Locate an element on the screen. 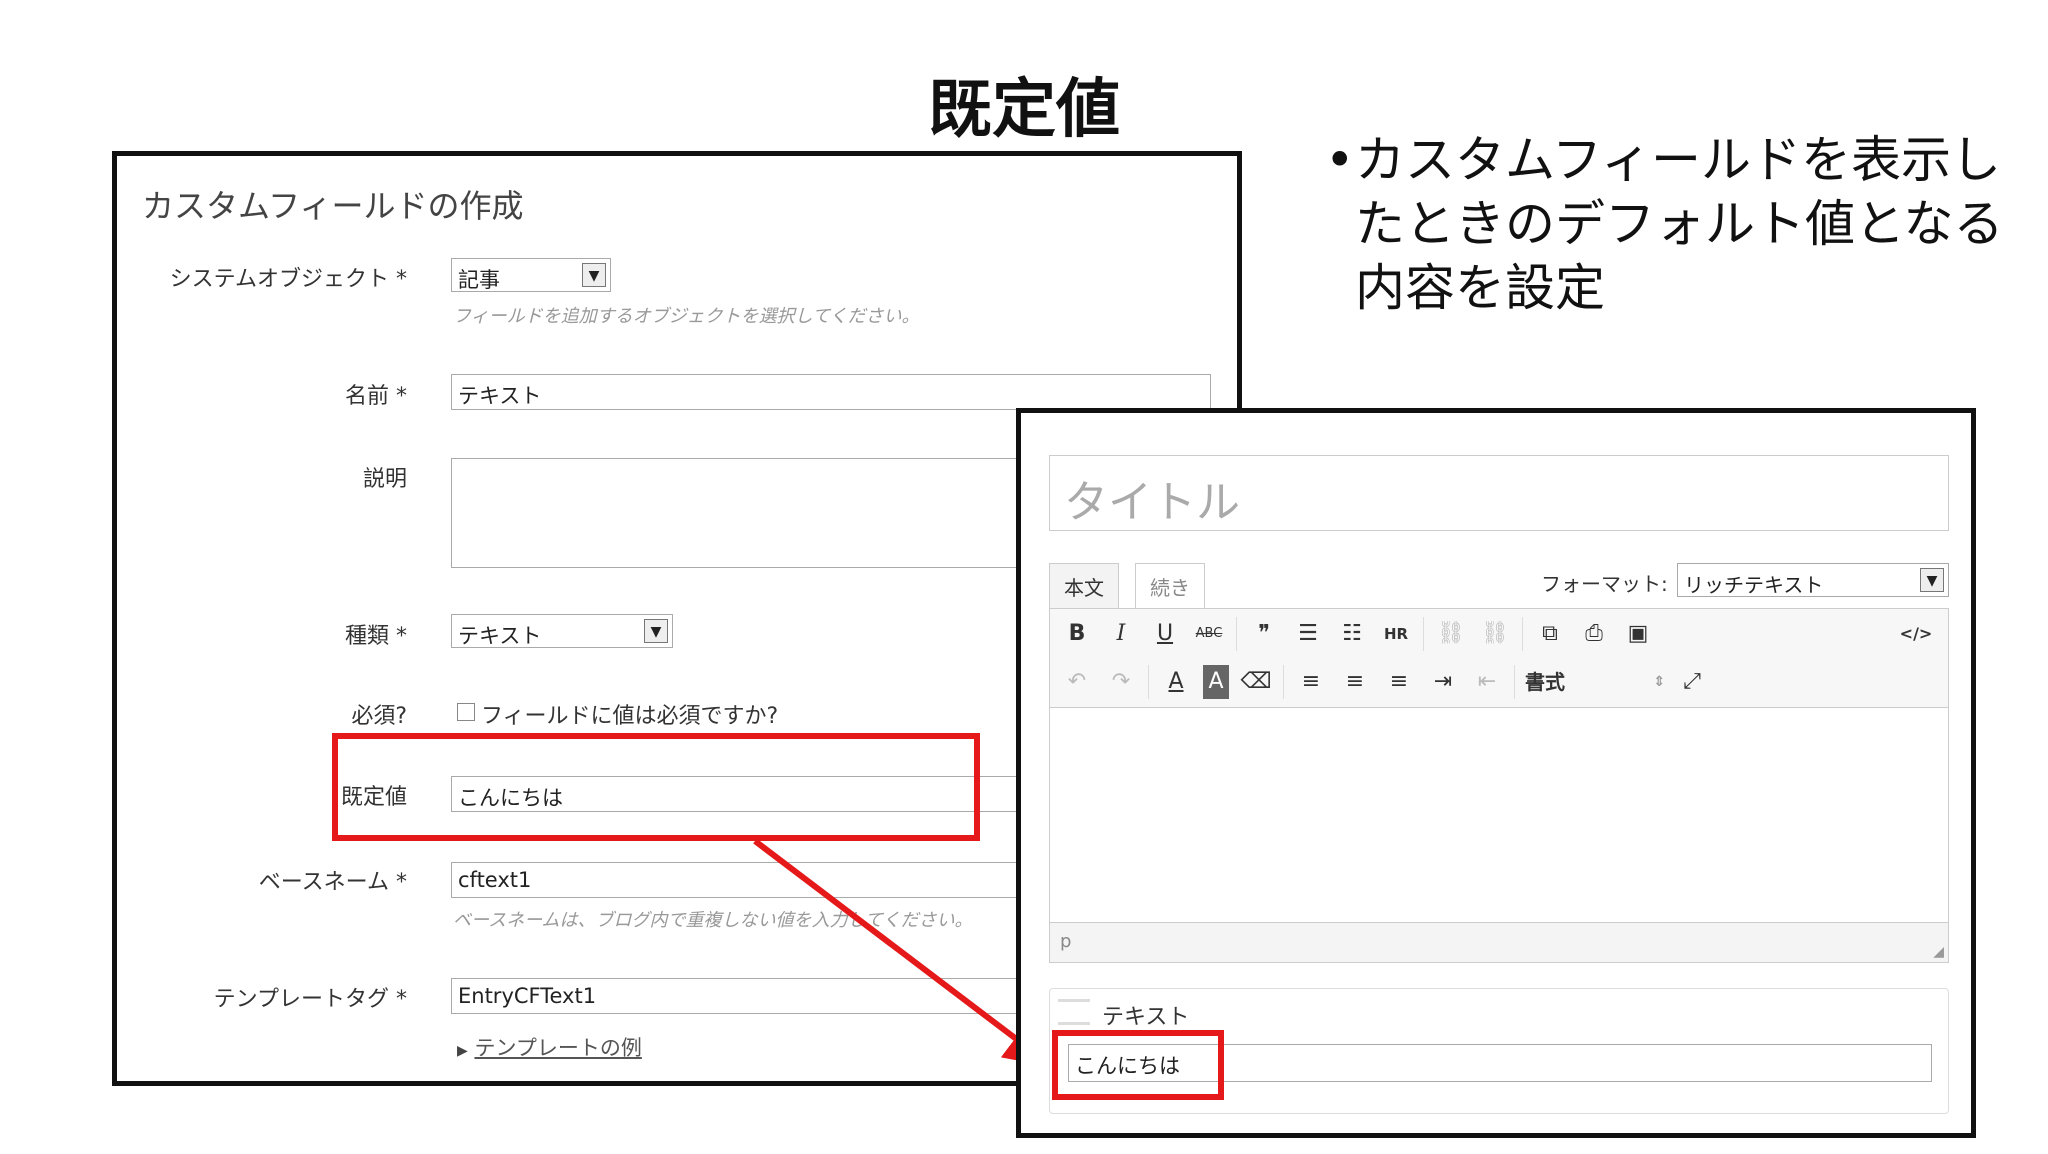  html-mode-icon: </> is located at coordinates (1916, 634).